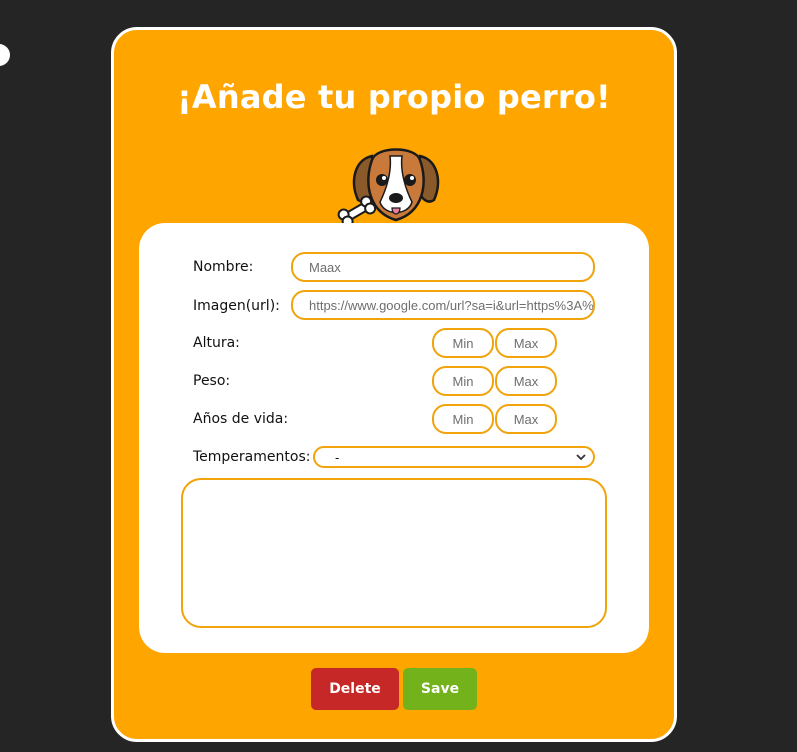  What do you see at coordinates (581, 457) in the screenshot?
I see `chevron-down-icon` at bounding box center [581, 457].